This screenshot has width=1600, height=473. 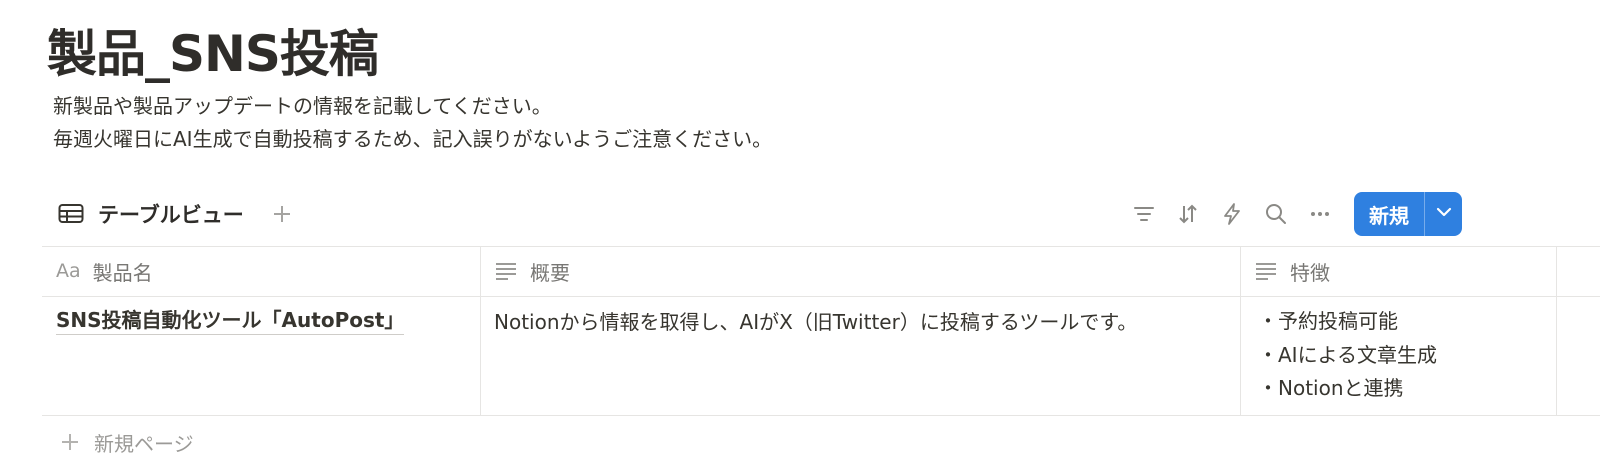 What do you see at coordinates (302, 106) in the screenshot?
I see `page-description-line-1: 新製品や製品アップデートの情報を記載してください。` at bounding box center [302, 106].